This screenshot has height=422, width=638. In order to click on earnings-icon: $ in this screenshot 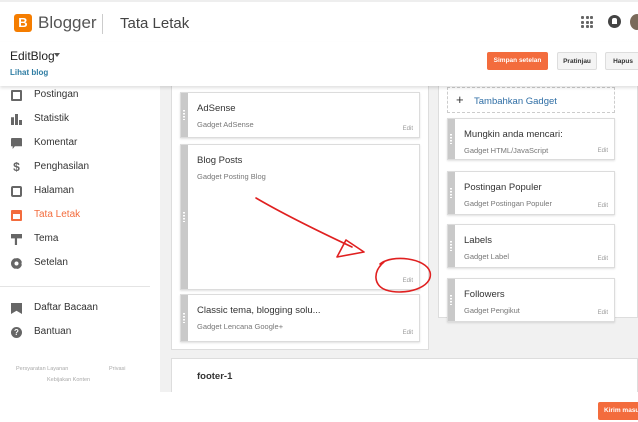, I will do `click(16, 167)`.